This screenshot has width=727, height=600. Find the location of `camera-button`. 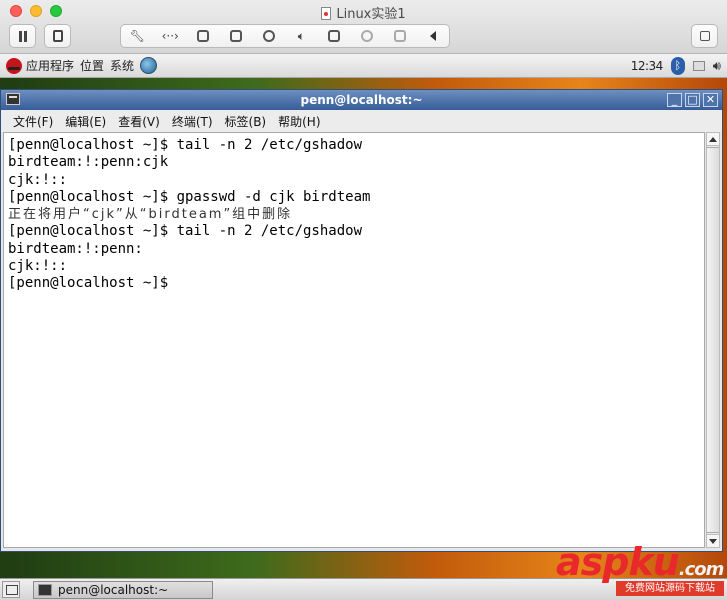

camera-button is located at coordinates (334, 36).